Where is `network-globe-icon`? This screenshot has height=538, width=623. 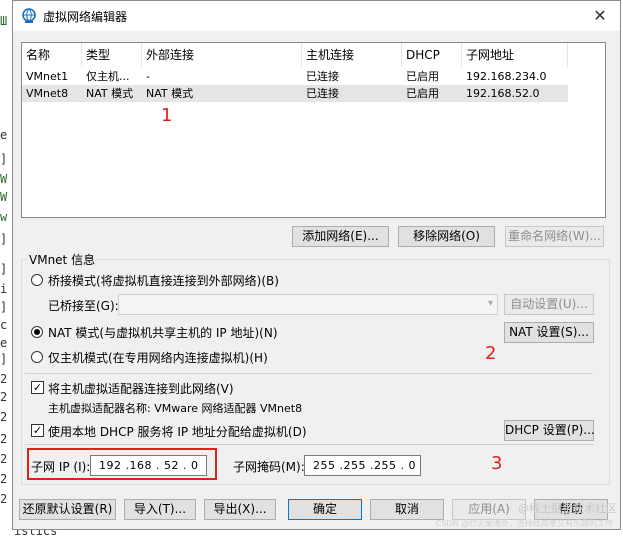
network-globe-icon is located at coordinates (29, 15).